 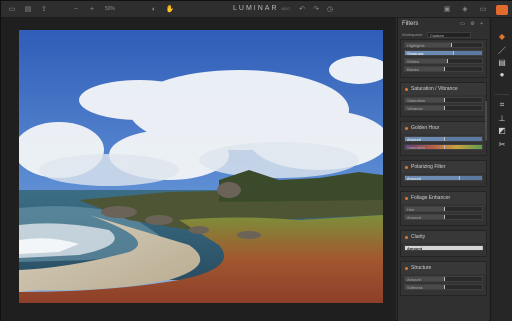 I want to click on filter-0: Highlights Shadows Whites Blacks, so click(x=443, y=58).